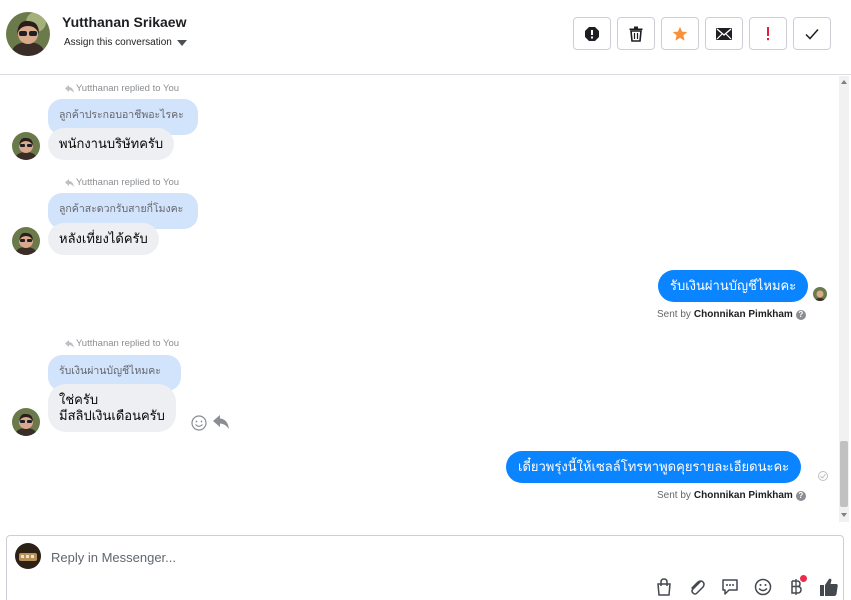  What do you see at coordinates (733, 286) in the screenshot?
I see `outgoing-message: รับเงินผ่านบัญชีไหมคะ` at bounding box center [733, 286].